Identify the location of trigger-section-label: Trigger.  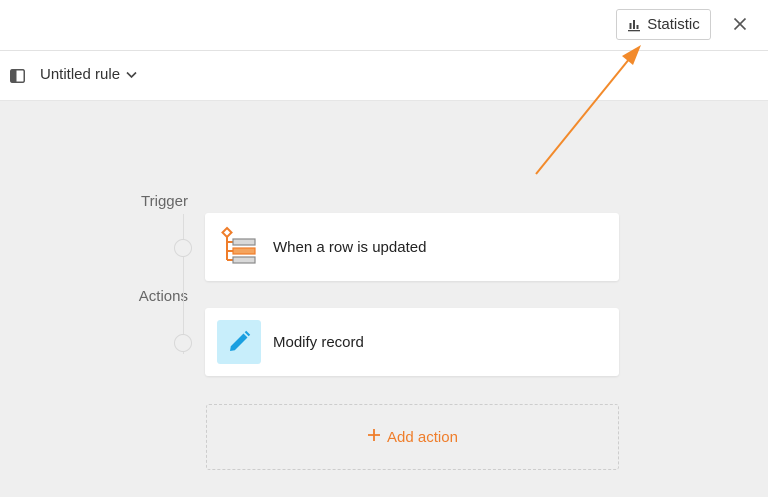
(164, 201).